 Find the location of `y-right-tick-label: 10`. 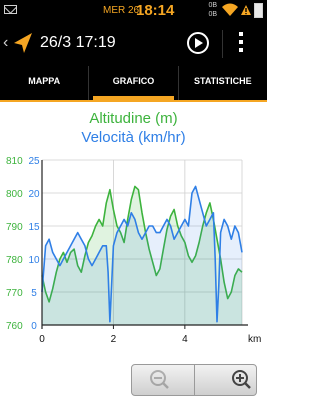

y-right-tick-label: 10 is located at coordinates (34, 260).